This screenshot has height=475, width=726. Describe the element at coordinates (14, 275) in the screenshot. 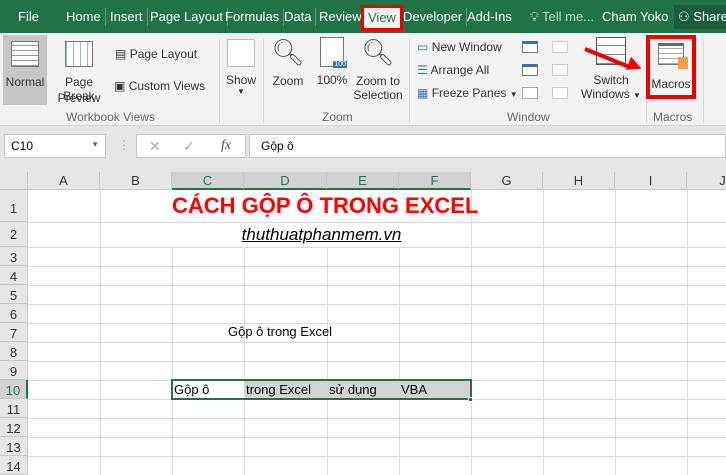

I see `row-header-4: 4` at that location.